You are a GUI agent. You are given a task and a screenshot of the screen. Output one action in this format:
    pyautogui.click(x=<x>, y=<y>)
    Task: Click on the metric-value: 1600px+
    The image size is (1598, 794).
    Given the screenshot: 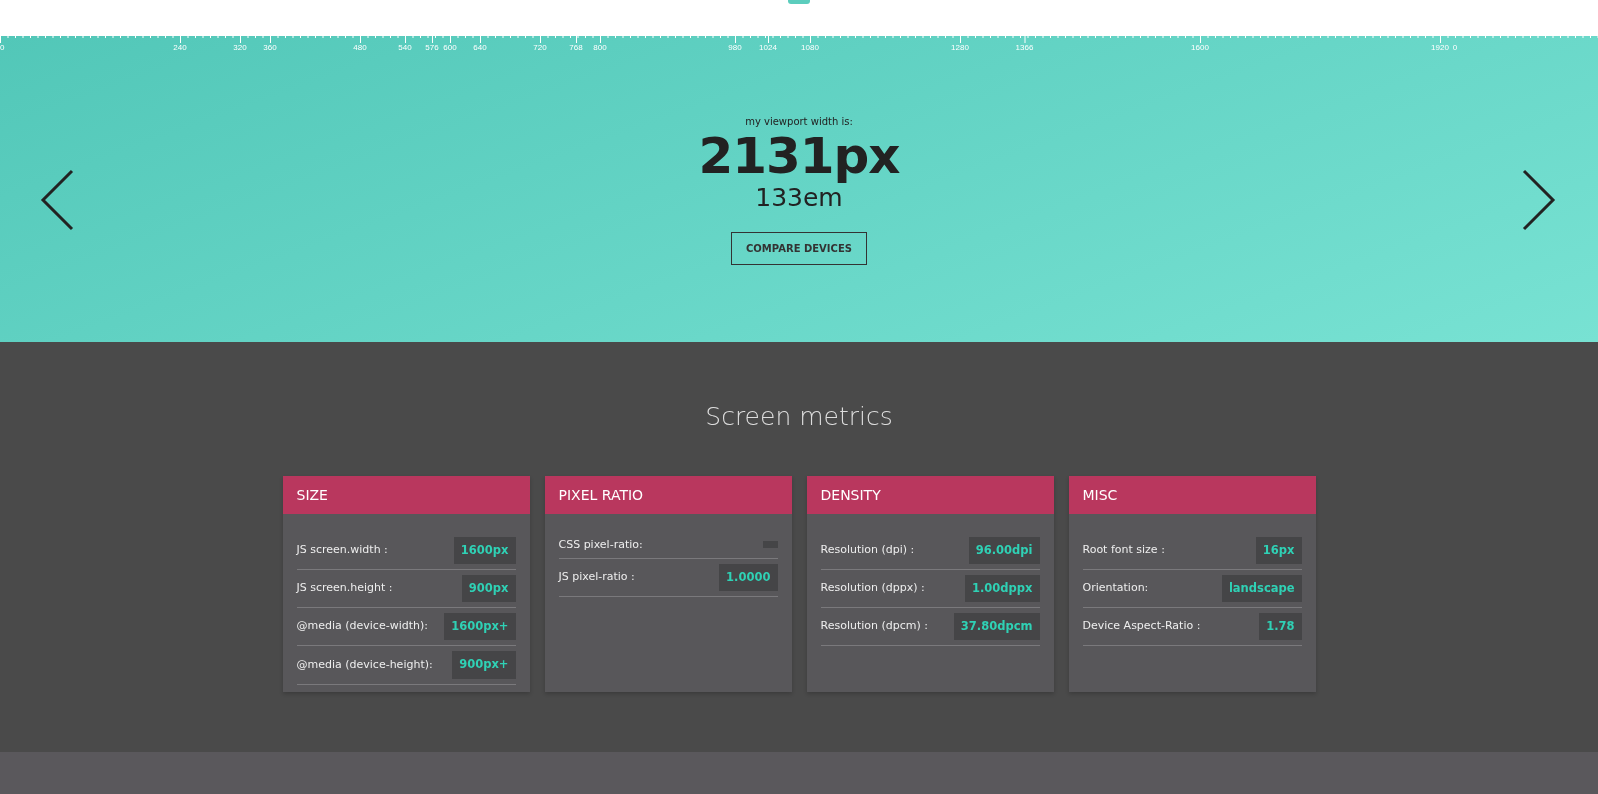 What is the action you would take?
    pyautogui.click(x=480, y=627)
    